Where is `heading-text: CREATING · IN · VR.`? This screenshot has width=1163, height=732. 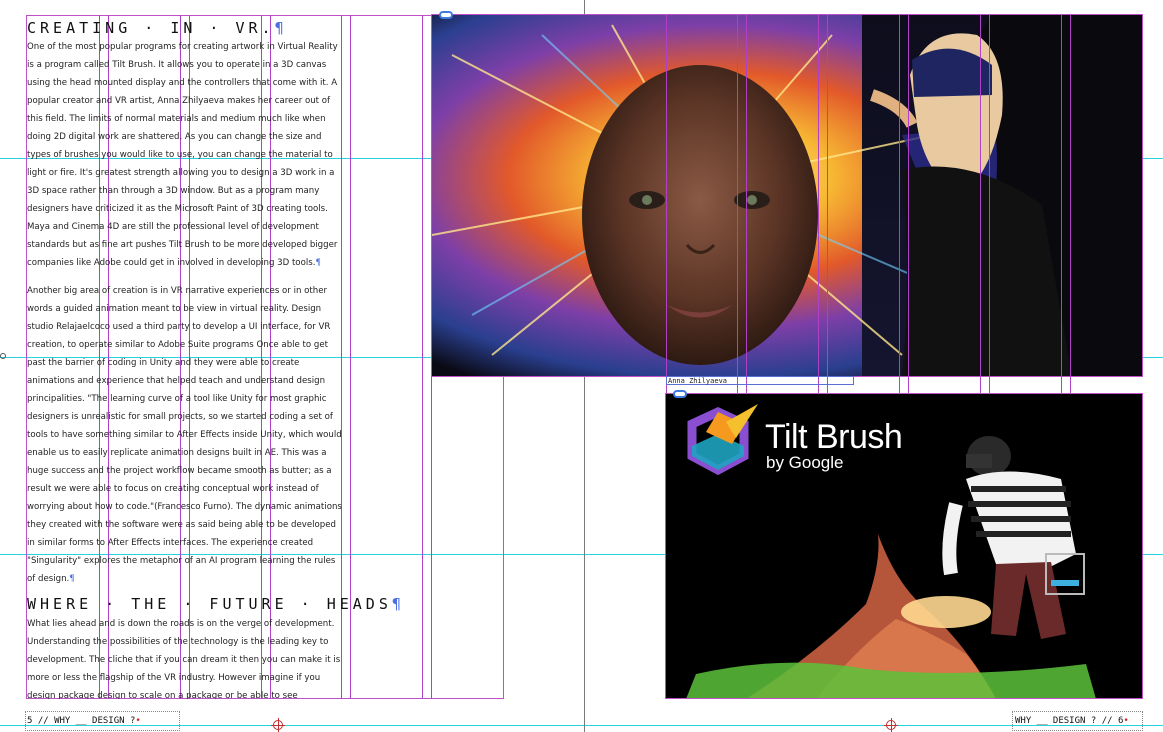 heading-text: CREATING · IN · VR. is located at coordinates (151, 28).